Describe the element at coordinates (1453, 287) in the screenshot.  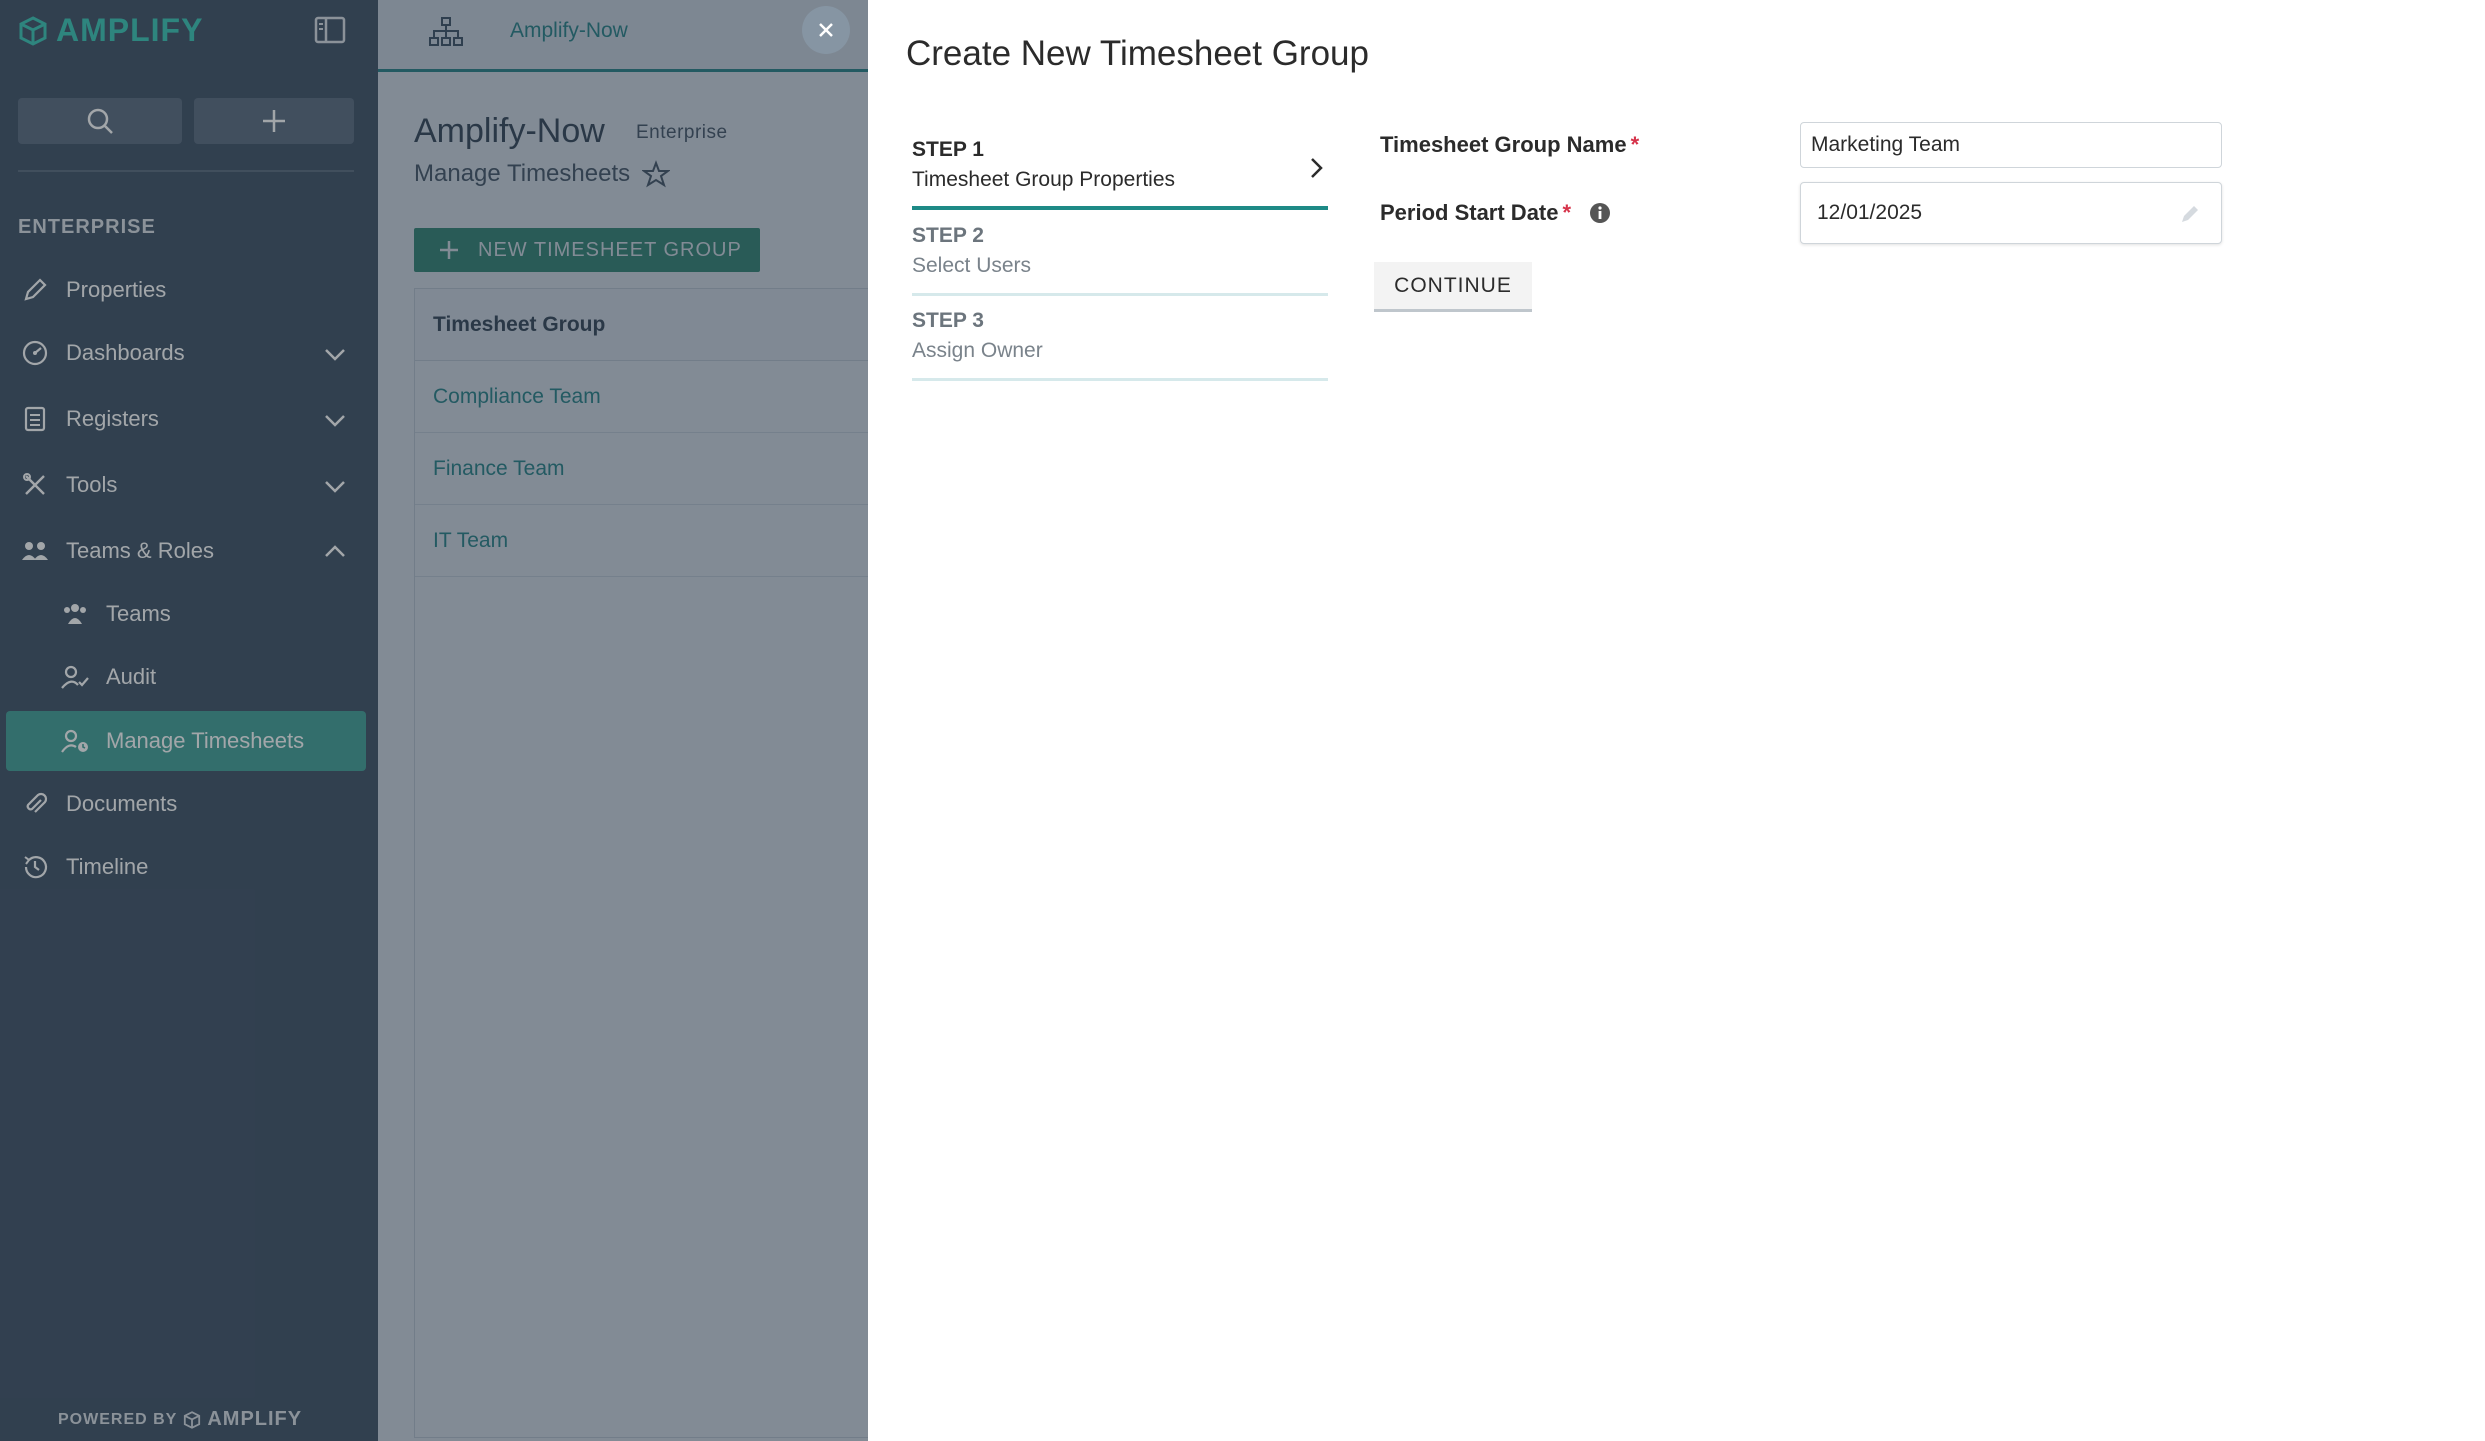
I see `continue-button: CONTINUE` at that location.